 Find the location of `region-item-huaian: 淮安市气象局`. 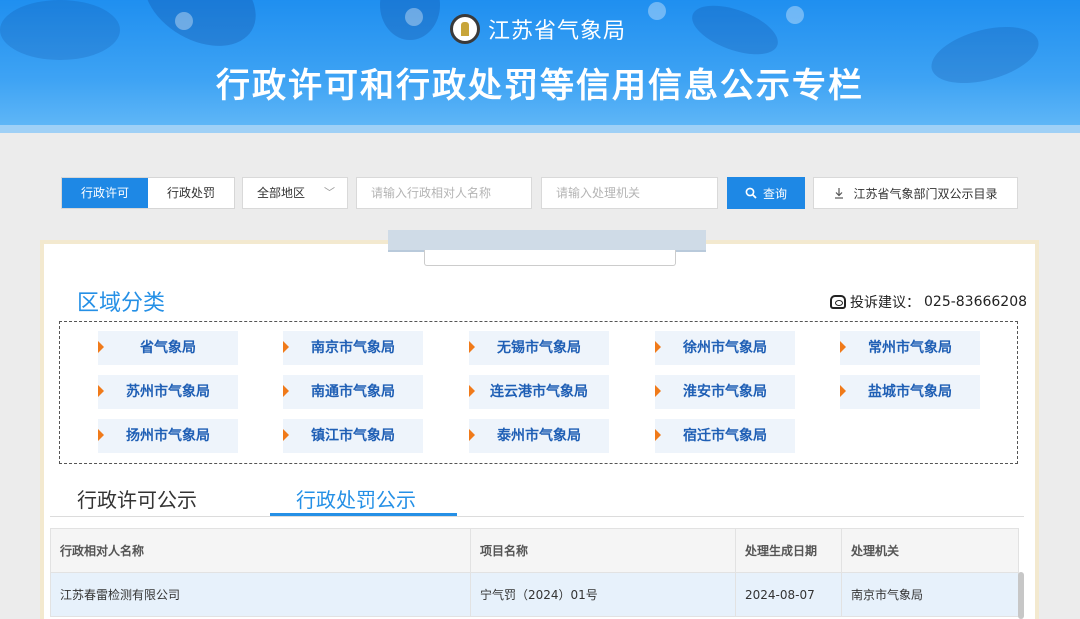

region-item-huaian: 淮安市气象局 is located at coordinates (725, 392).